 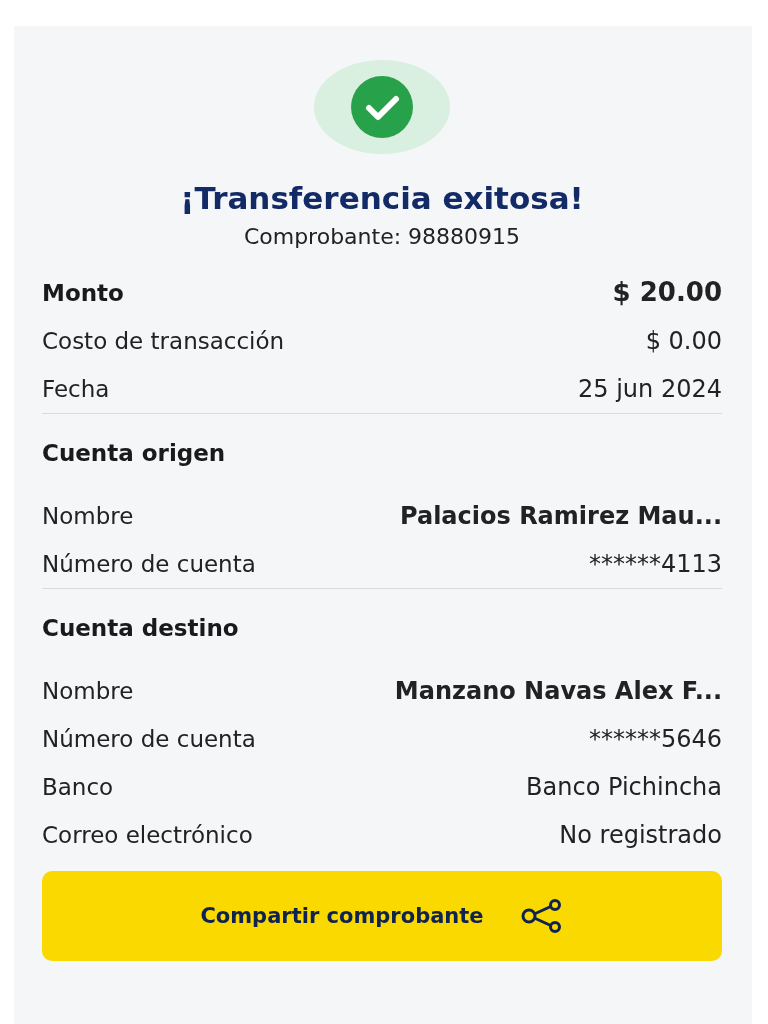 What do you see at coordinates (134, 453) in the screenshot?
I see `section-heading: Cuenta origen` at bounding box center [134, 453].